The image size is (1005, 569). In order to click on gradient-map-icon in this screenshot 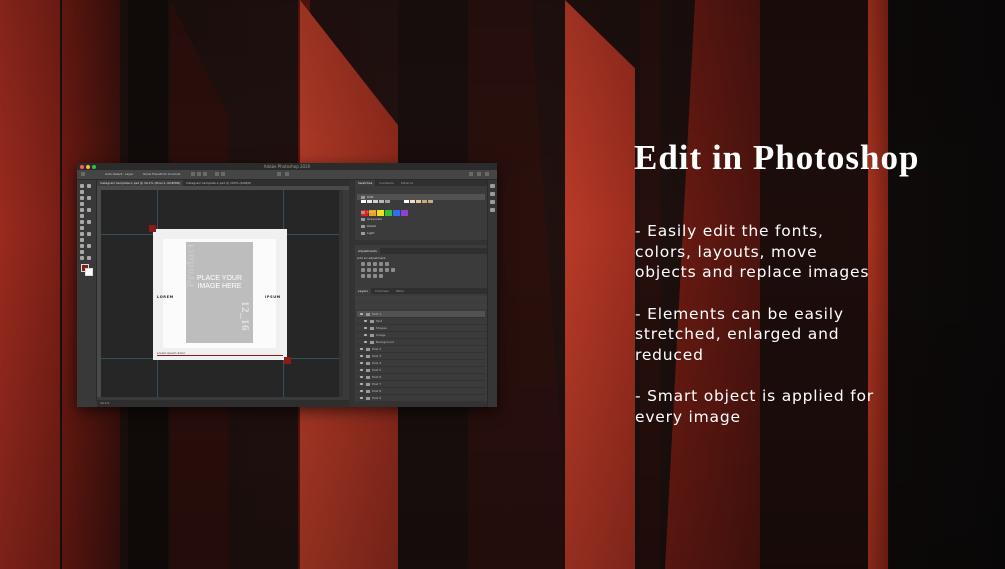, I will do `click(381, 276)`.